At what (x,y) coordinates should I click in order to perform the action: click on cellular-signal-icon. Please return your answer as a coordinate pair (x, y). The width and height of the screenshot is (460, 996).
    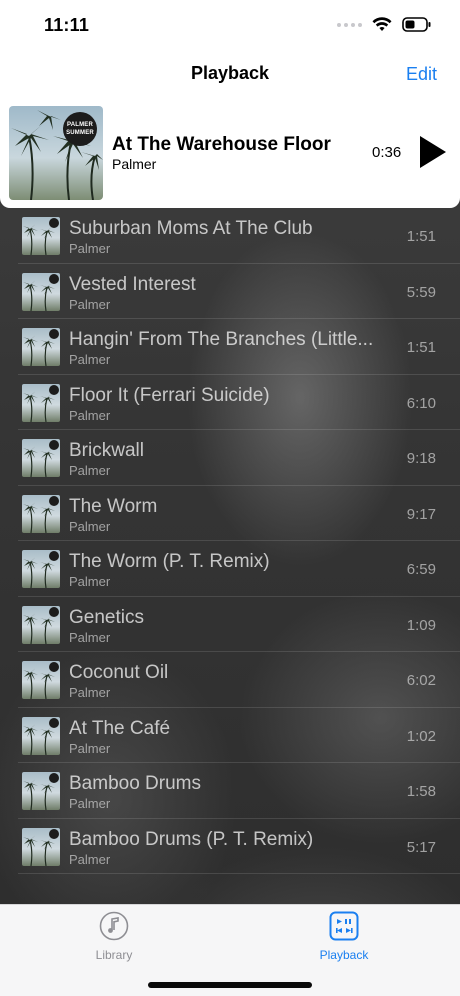
    Looking at the image, I should click on (349, 24).